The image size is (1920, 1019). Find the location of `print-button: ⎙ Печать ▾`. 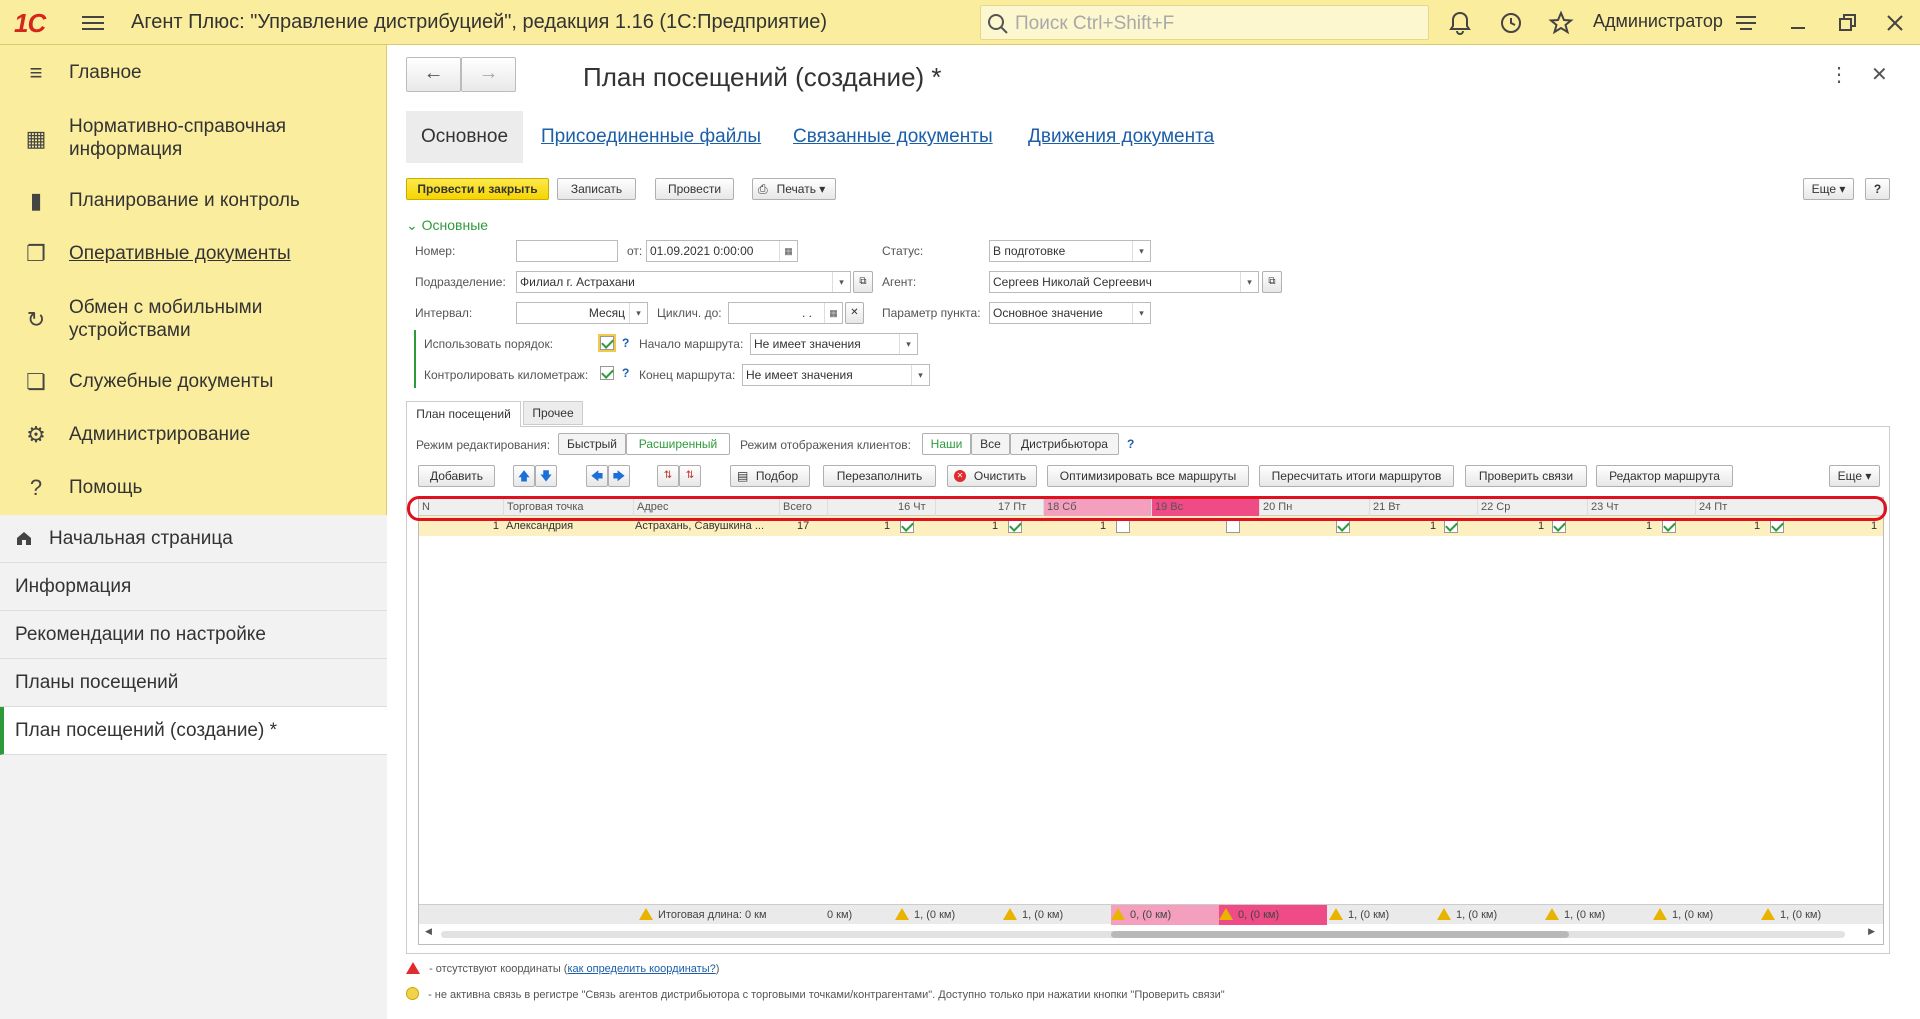

print-button: ⎙ Печать ▾ is located at coordinates (794, 189).